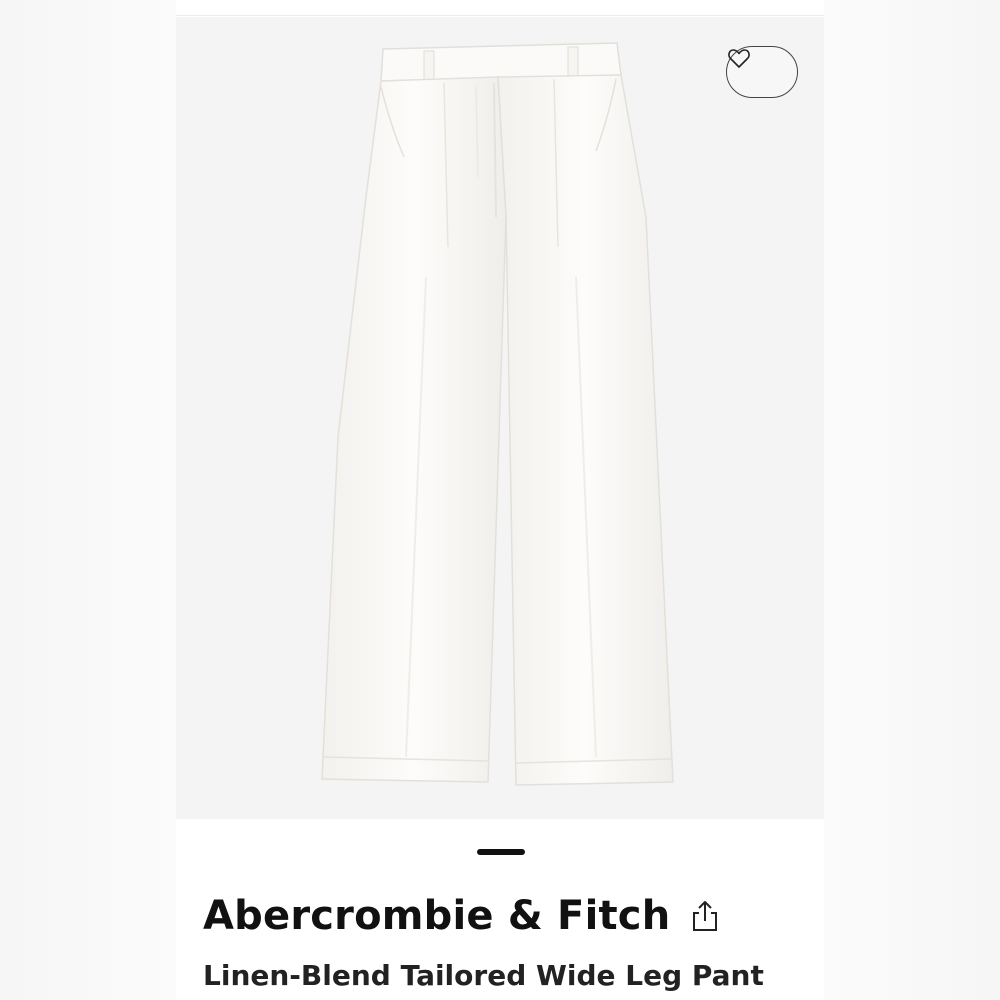 The width and height of the screenshot is (1000, 1000). What do you see at coordinates (705, 916) in the screenshot?
I see `share-icon` at bounding box center [705, 916].